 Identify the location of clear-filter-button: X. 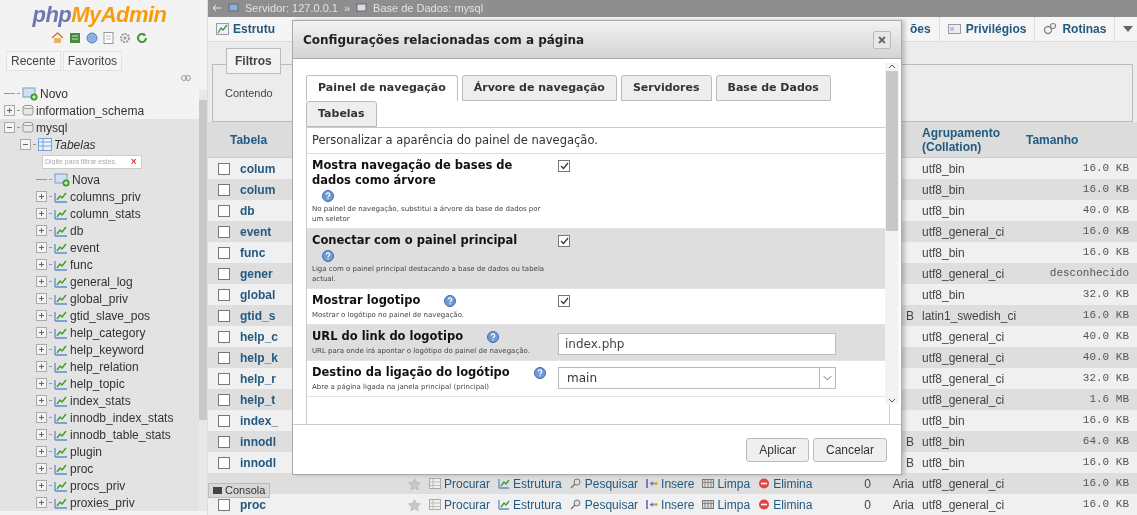
(134, 162).